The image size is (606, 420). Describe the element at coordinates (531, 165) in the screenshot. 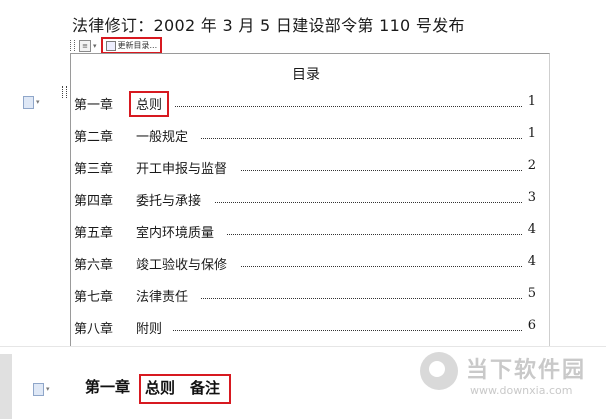

I see `toc-page-number: 2` at that location.